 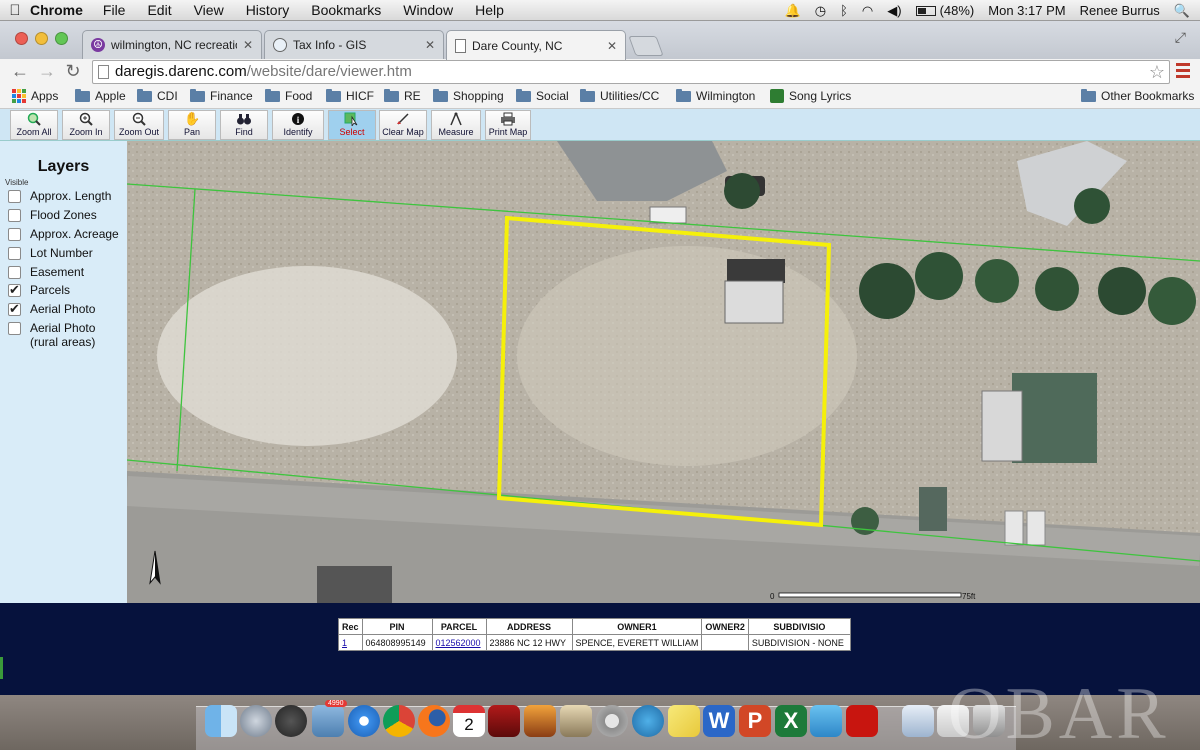 I want to click on iphoto-icon, so click(x=540, y=721).